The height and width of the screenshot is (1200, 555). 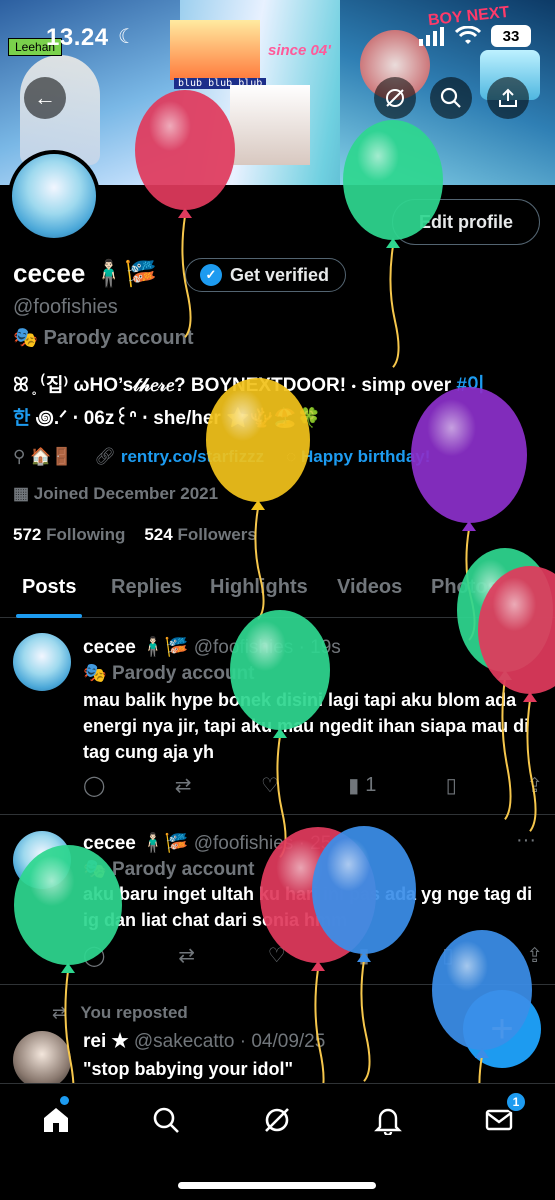 What do you see at coordinates (526, 840) in the screenshot?
I see `more-options-button: ···` at bounding box center [526, 840].